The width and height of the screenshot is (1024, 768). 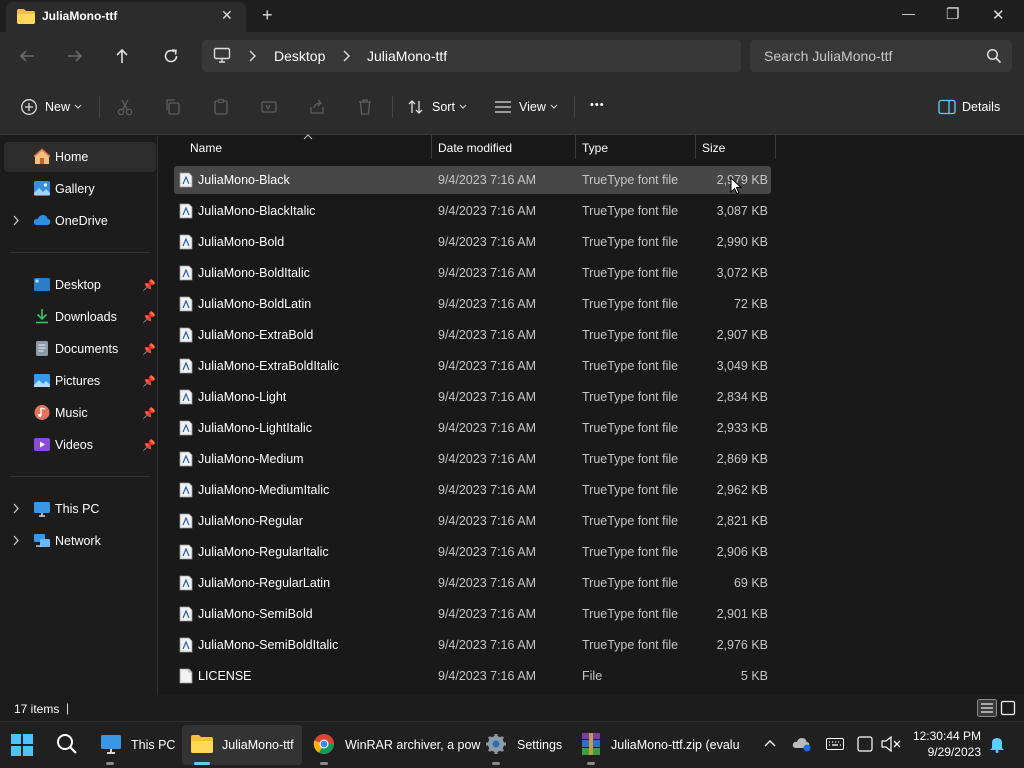 I want to click on rename-icon, so click(x=269, y=107).